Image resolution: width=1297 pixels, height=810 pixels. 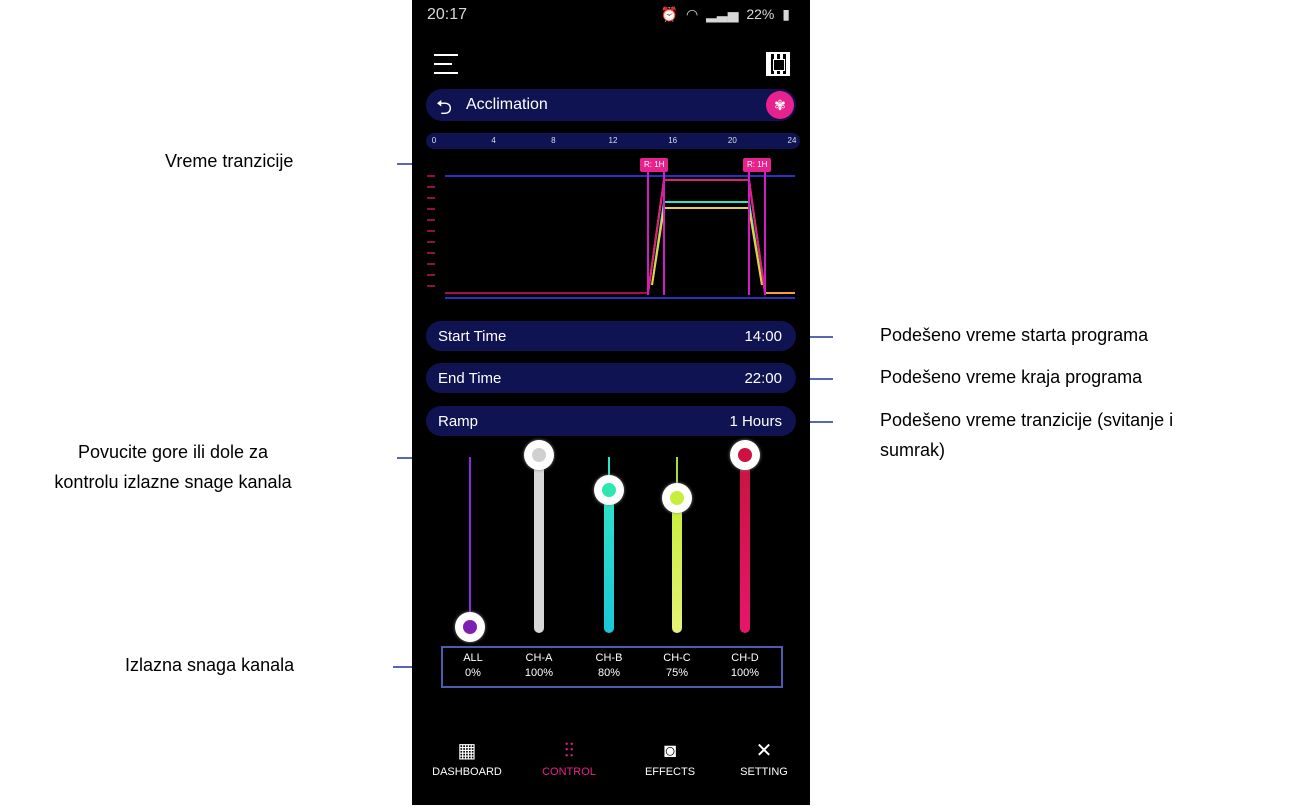 What do you see at coordinates (763, 336) in the screenshot?
I see `start-time-value: 14:00` at bounding box center [763, 336].